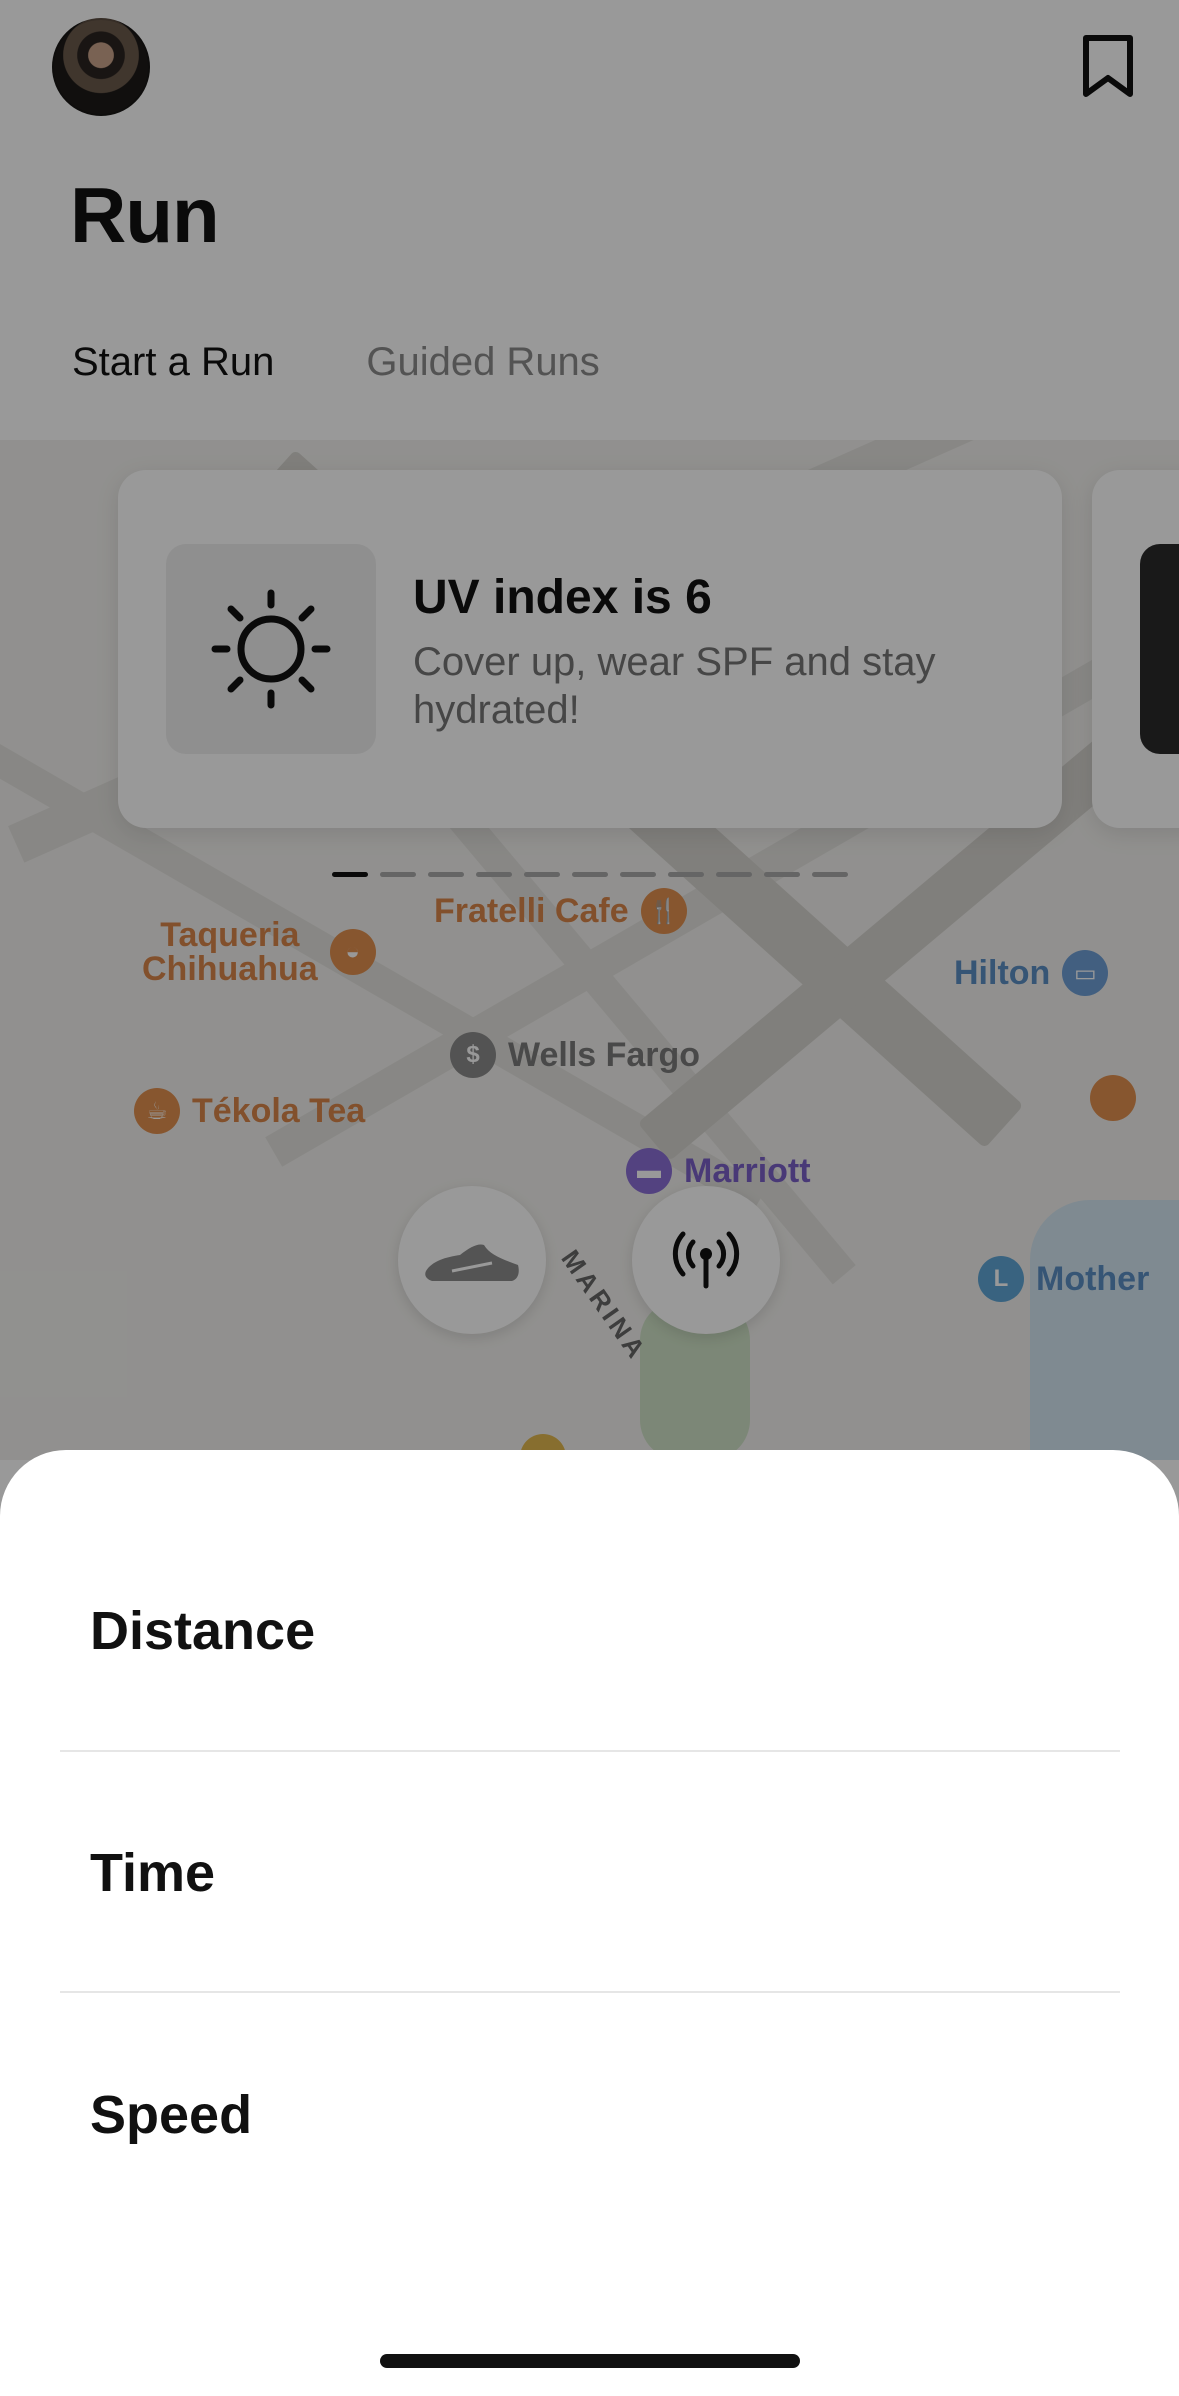  I want to click on option-time: Time, so click(152, 1873).